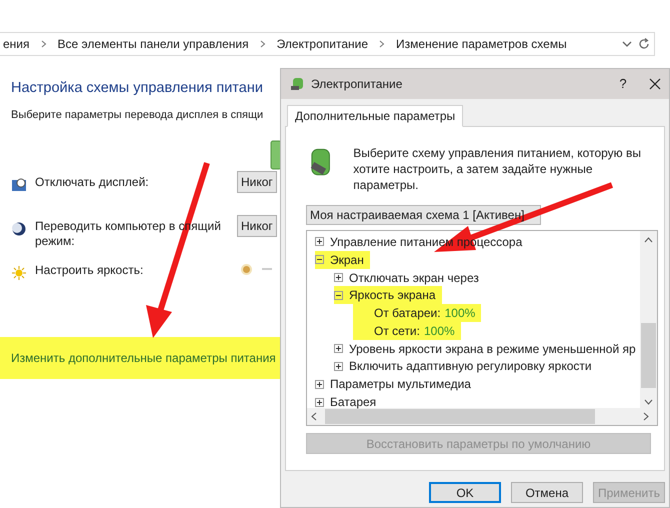 The image size is (670, 508). What do you see at coordinates (646, 416) in the screenshot?
I see `scroll-right-icon` at bounding box center [646, 416].